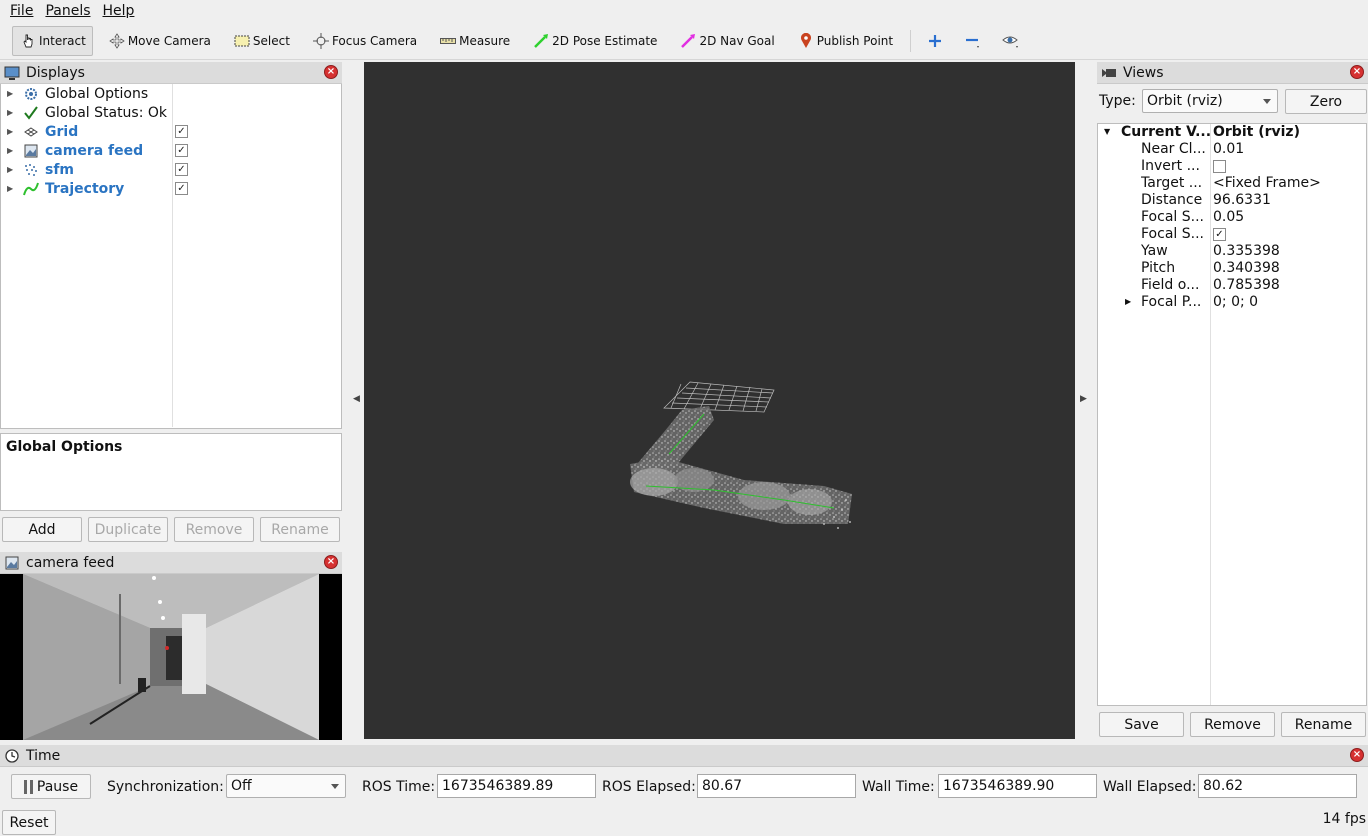  I want to click on display-item-sfm: ▶ sfm ✓, so click(171, 169).